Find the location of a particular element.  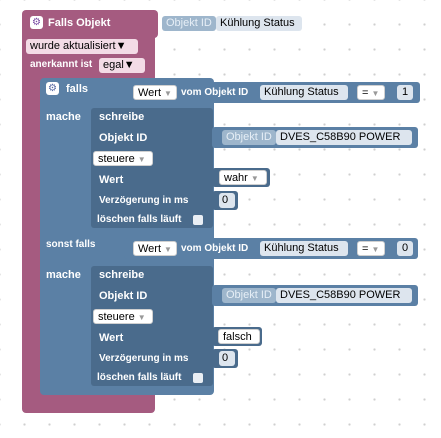

object-id-block-1-value: DVES_C58B90 POWER is located at coordinates (344, 137).